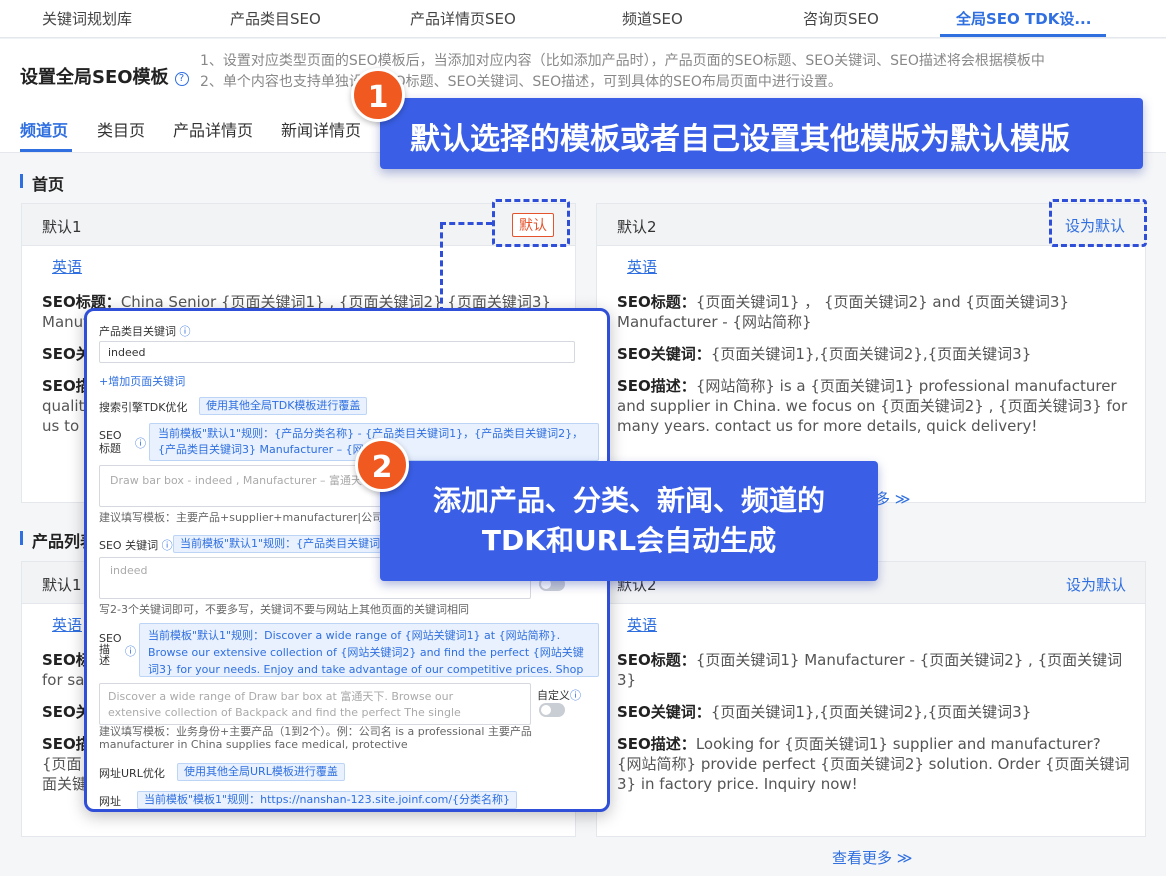 The image size is (1166, 876). What do you see at coordinates (629, 540) in the screenshot?
I see `callout-2-line-2: TDK和URL会自动生成` at bounding box center [629, 540].